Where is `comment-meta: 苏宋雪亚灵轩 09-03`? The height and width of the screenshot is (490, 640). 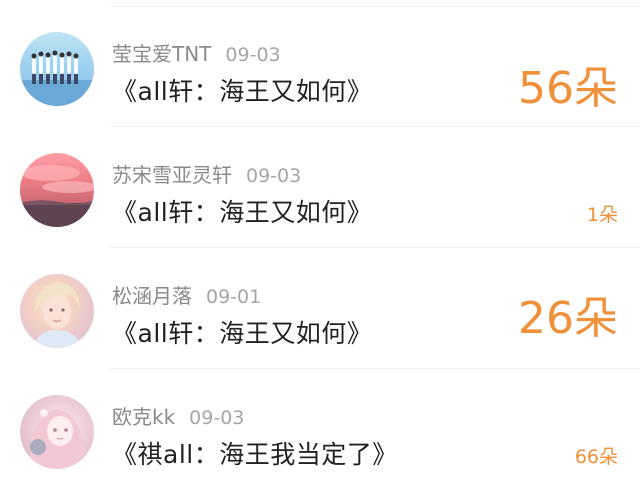 comment-meta: 苏宋雪亚灵轩 09-03 is located at coordinates (206, 173).